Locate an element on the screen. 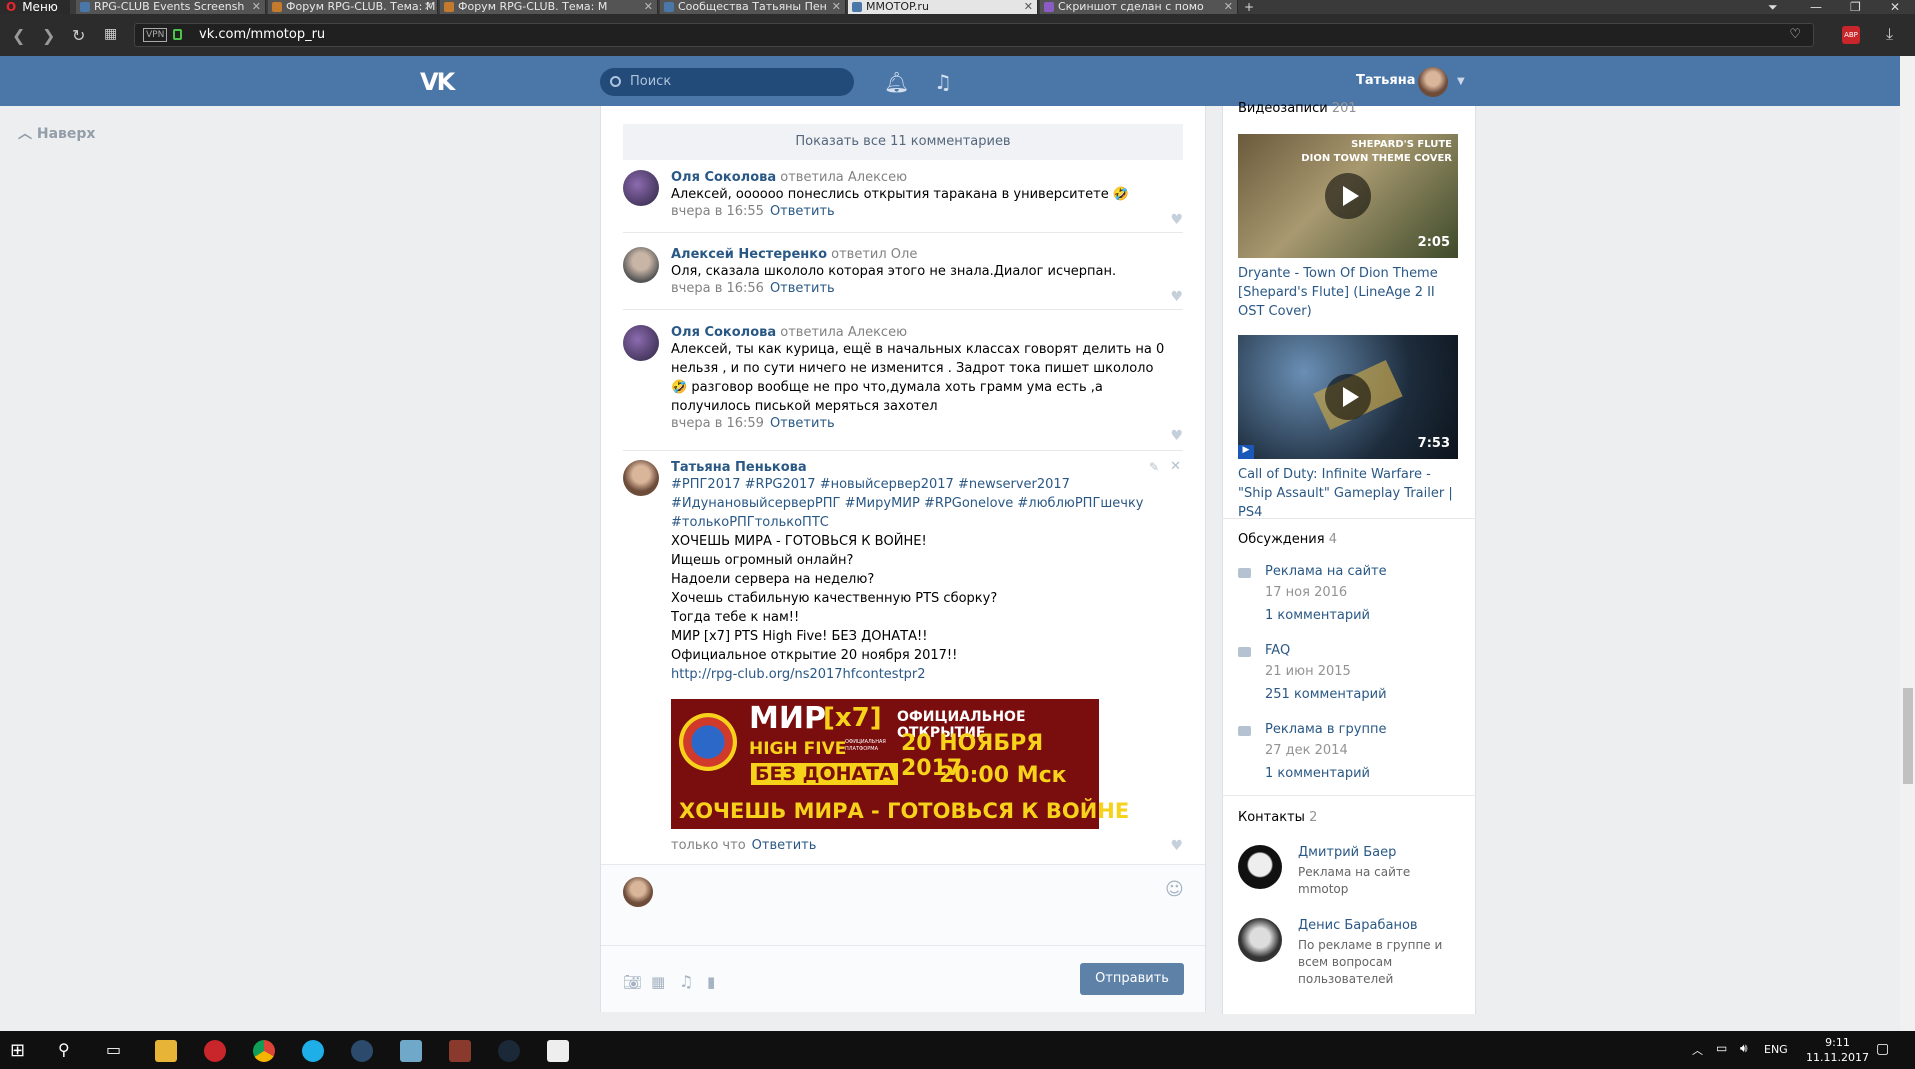  contact-name: Денис Барабанов is located at coordinates (1358, 925).